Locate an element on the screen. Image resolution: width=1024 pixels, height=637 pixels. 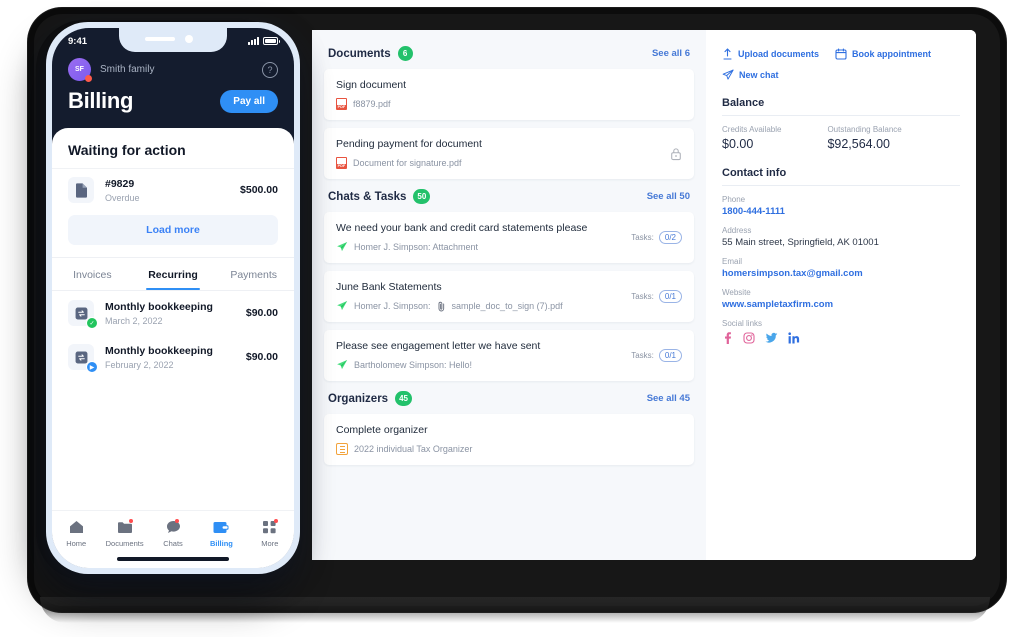
book-appointment-button: Book appointment is located at coordinates (883, 54).